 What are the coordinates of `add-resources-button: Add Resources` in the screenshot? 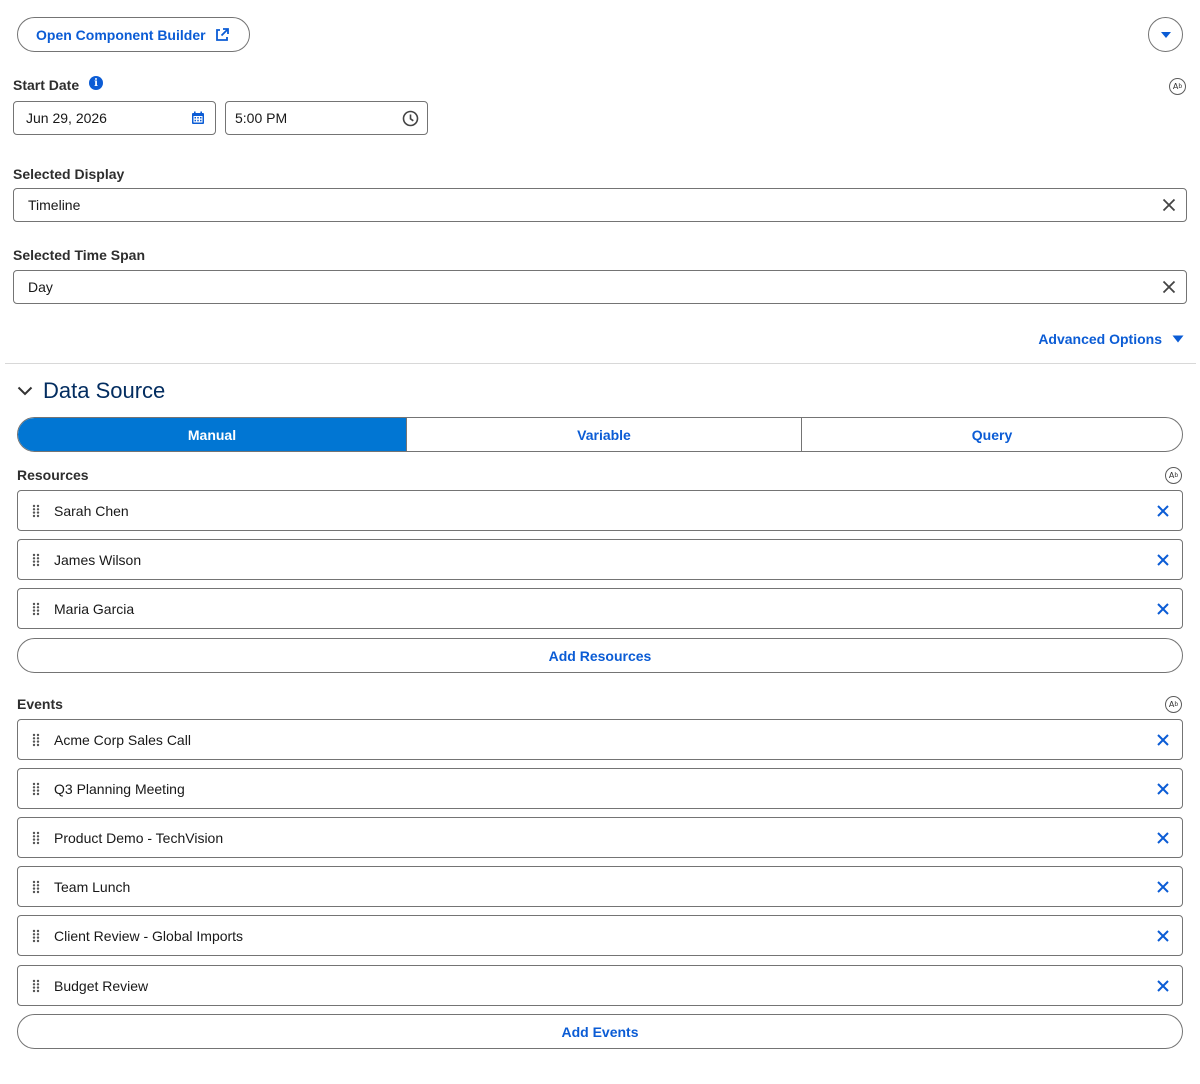 It's located at (600, 655).